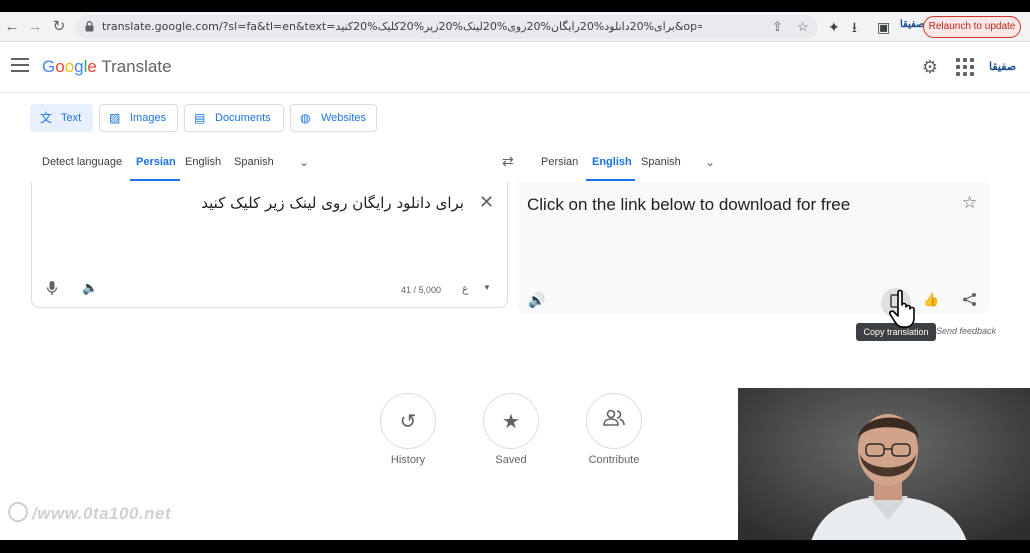 This screenshot has width=1030, height=553. Describe the element at coordinates (902, 308) in the screenshot. I see `hand-cursor-icon` at that location.